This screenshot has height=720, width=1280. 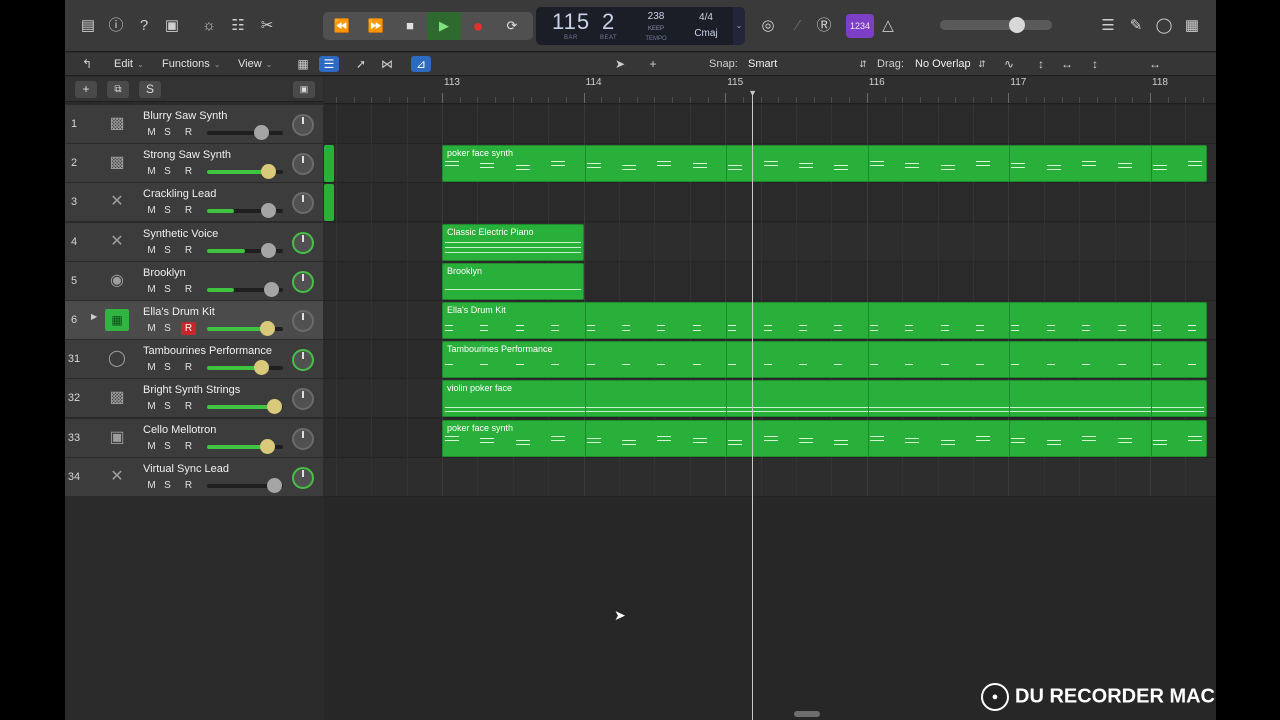 I want to click on note-pad-icon: ✎, so click(x=1136, y=26).